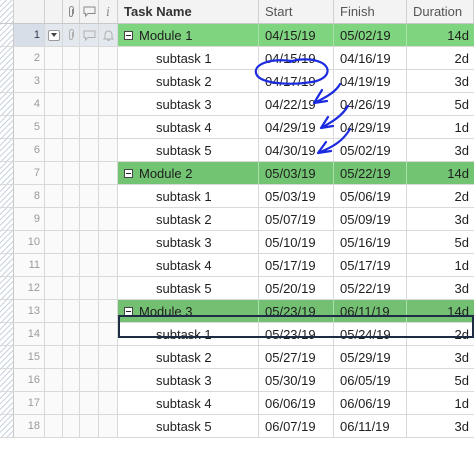  Describe the element at coordinates (370, 127) in the screenshot. I see `finish-date-cell: 04/29/19` at that location.